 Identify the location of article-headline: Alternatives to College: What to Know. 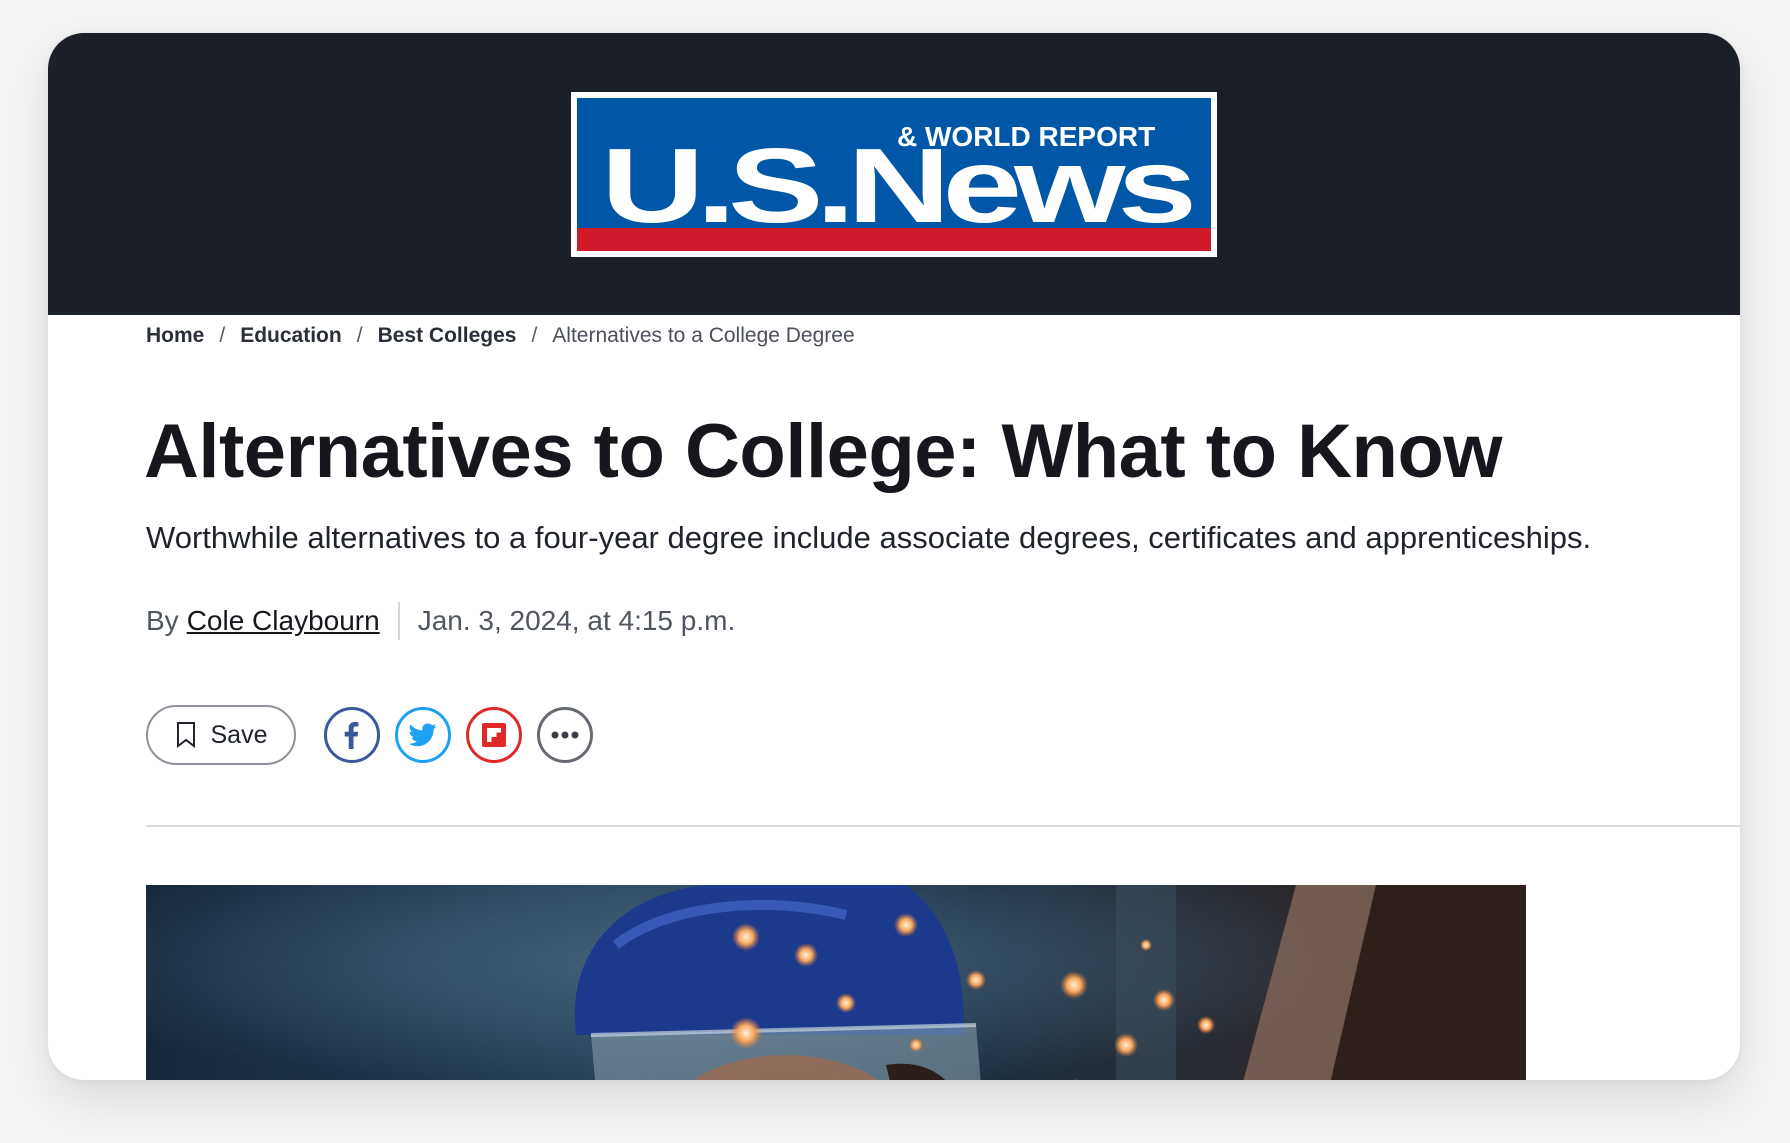
(823, 451).